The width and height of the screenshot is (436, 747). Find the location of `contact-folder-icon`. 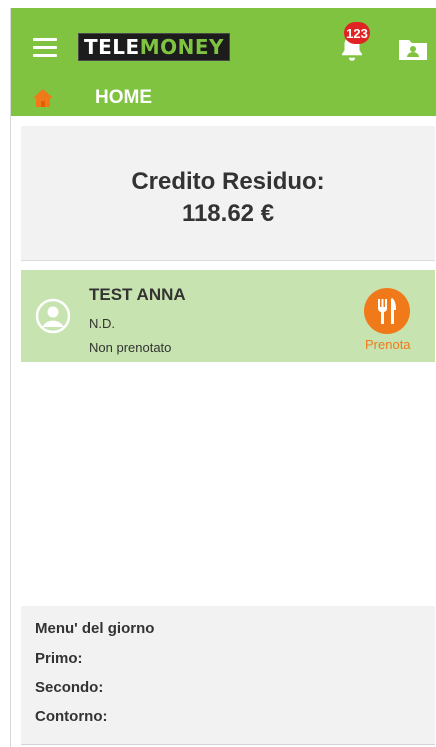

contact-folder-icon is located at coordinates (413, 49).